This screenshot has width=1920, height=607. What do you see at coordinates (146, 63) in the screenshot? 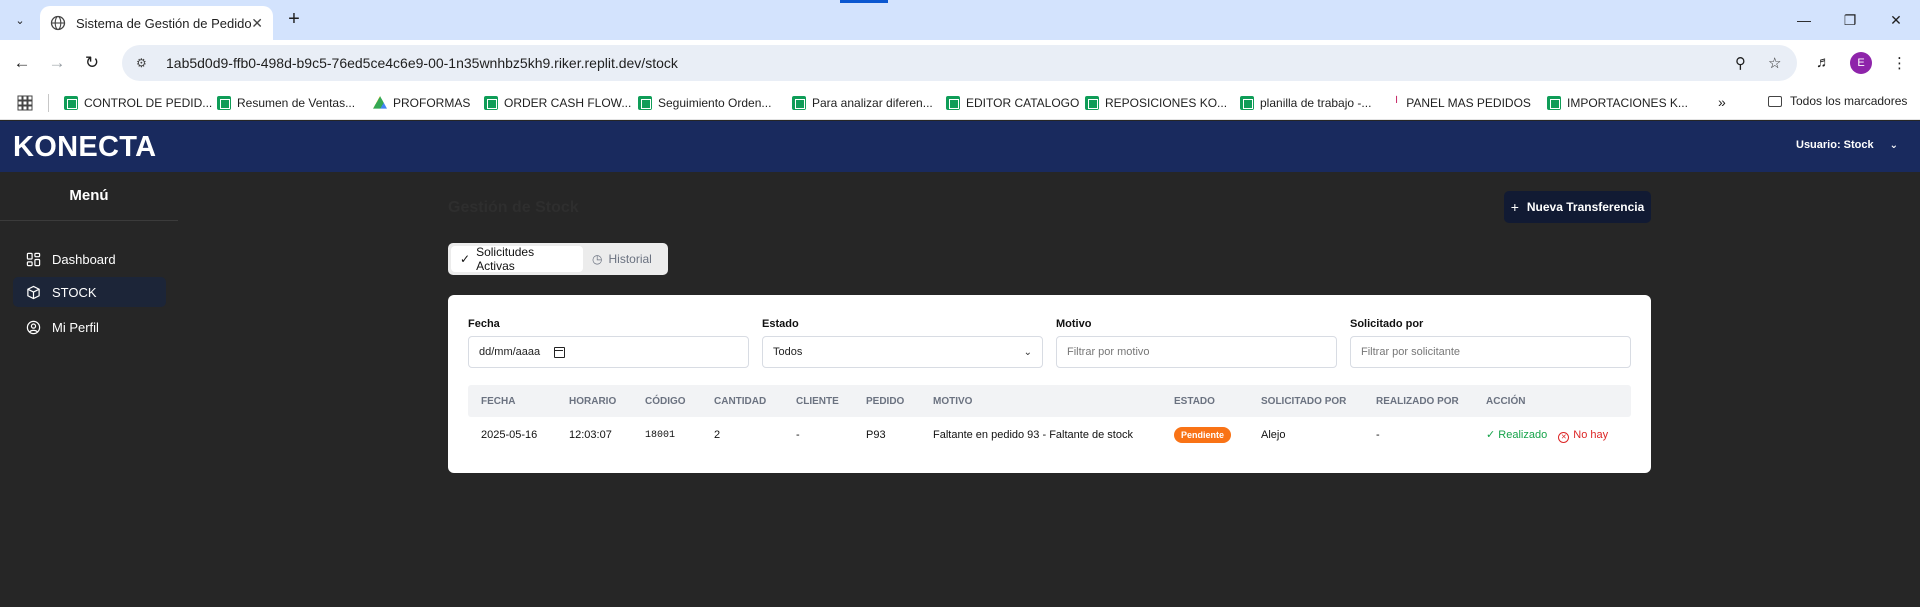
I see `site-settings-icon: ⚙` at bounding box center [146, 63].